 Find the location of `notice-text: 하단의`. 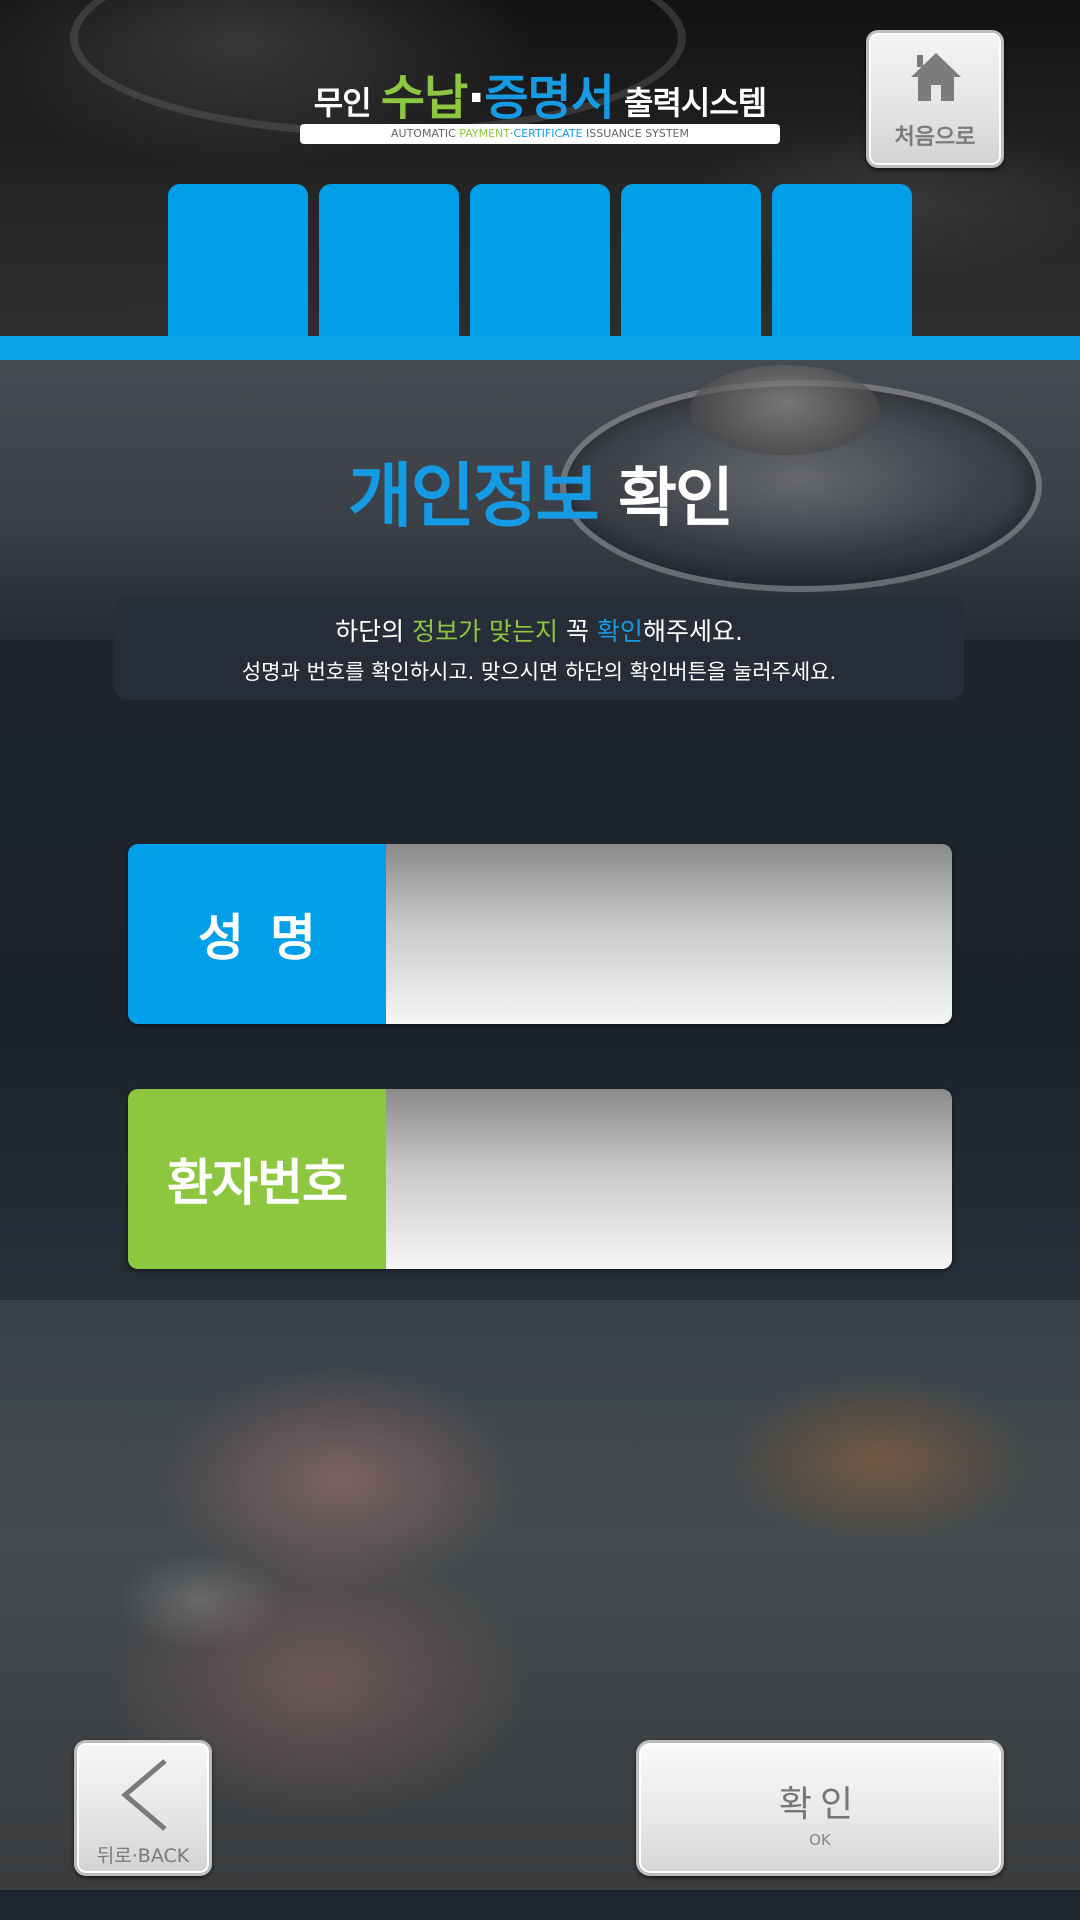

notice-text: 하단의 is located at coordinates (374, 631).